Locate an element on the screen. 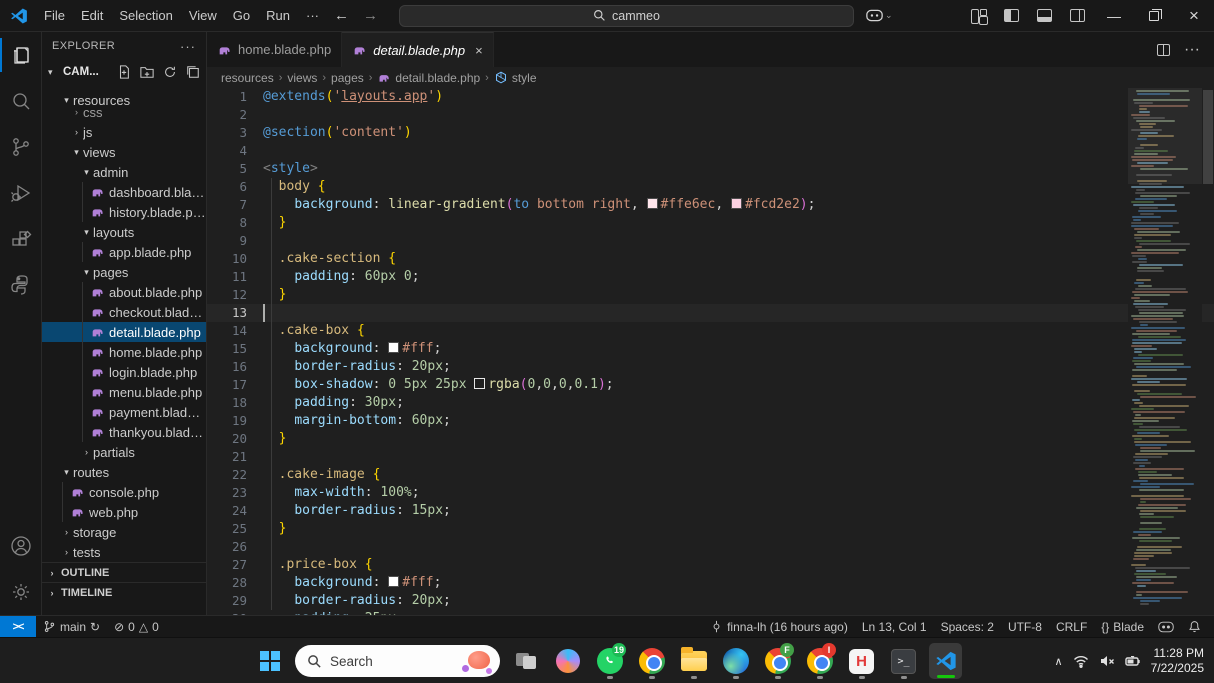 This screenshot has width=1214, height=683. line-number: 27 is located at coordinates (227, 565).